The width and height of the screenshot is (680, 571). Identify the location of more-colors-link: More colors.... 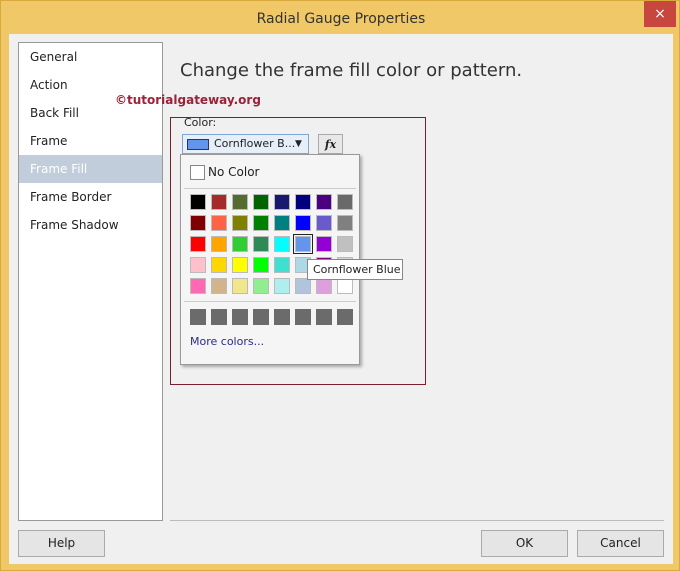
(227, 341).